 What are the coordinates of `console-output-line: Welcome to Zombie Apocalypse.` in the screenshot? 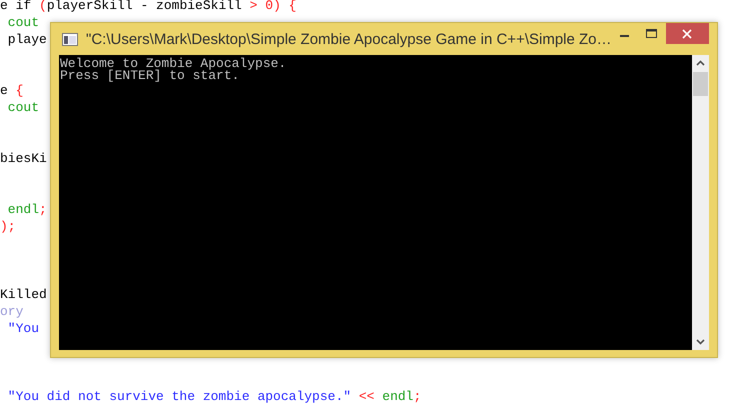 It's located at (174, 64).